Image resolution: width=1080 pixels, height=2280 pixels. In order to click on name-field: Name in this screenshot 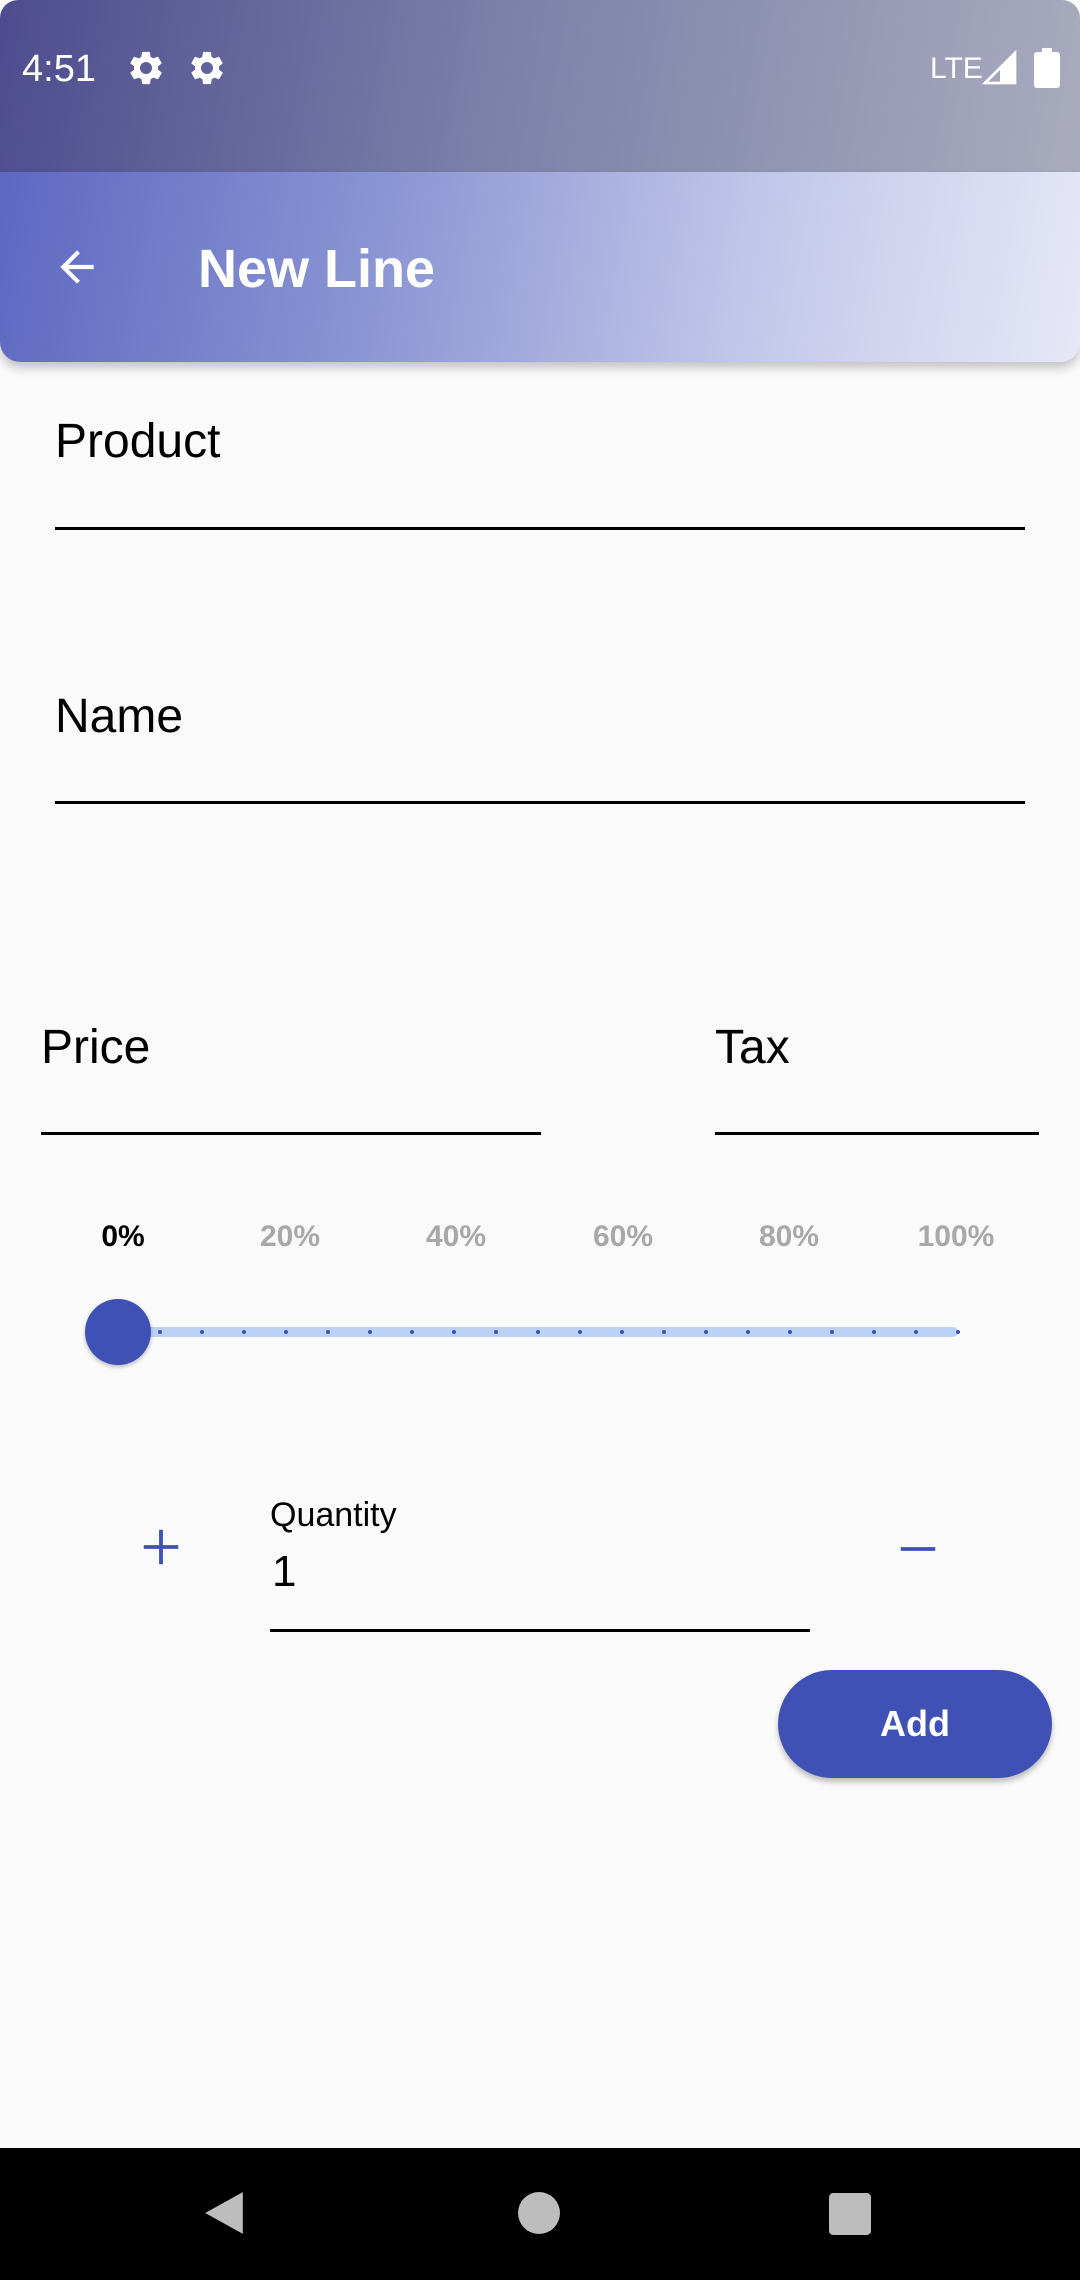, I will do `click(540, 747)`.